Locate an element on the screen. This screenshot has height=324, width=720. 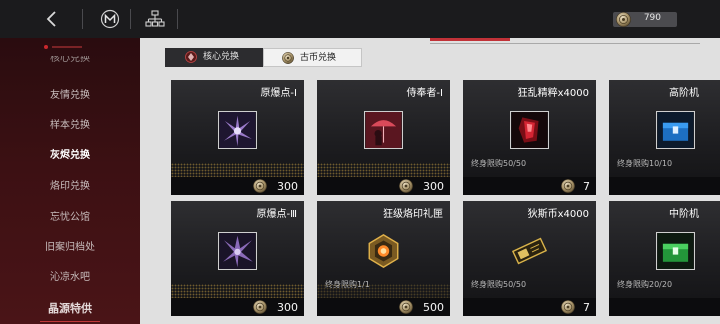
shop-card: 狄斯币x4000 终身限购50/50 7 is located at coordinates (529, 258).